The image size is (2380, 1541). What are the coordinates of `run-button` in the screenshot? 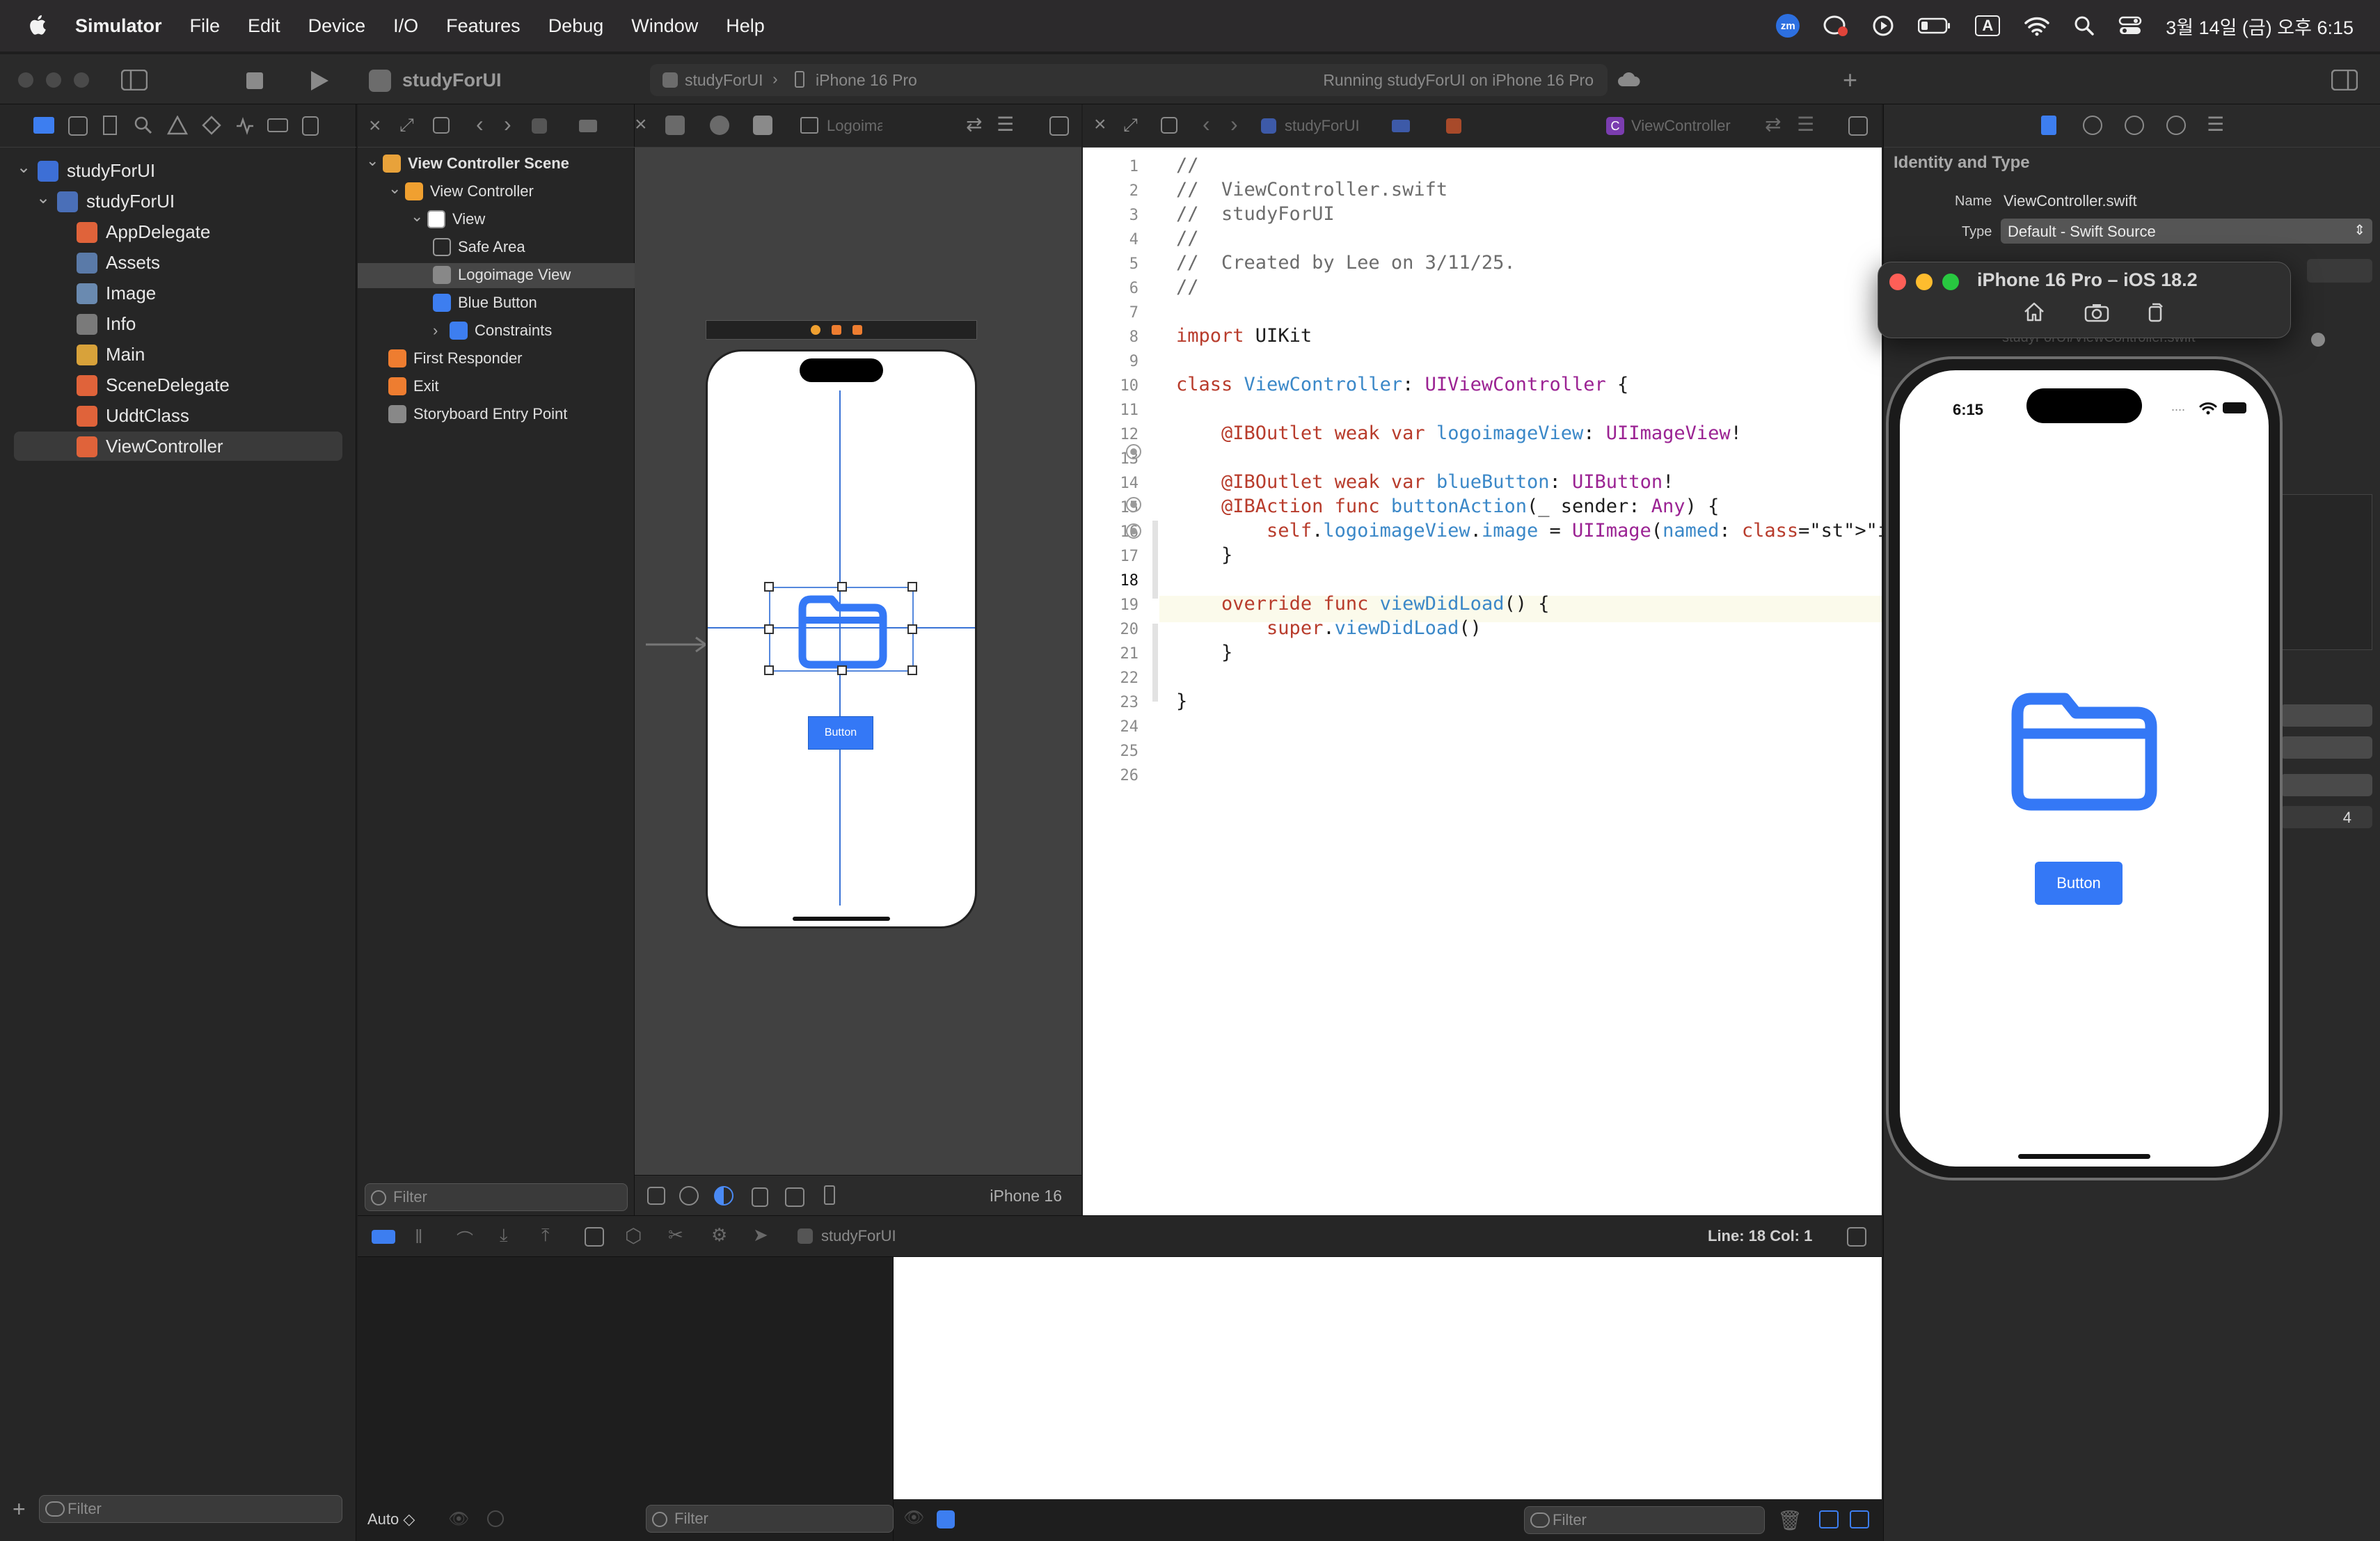 It's located at (319, 81).